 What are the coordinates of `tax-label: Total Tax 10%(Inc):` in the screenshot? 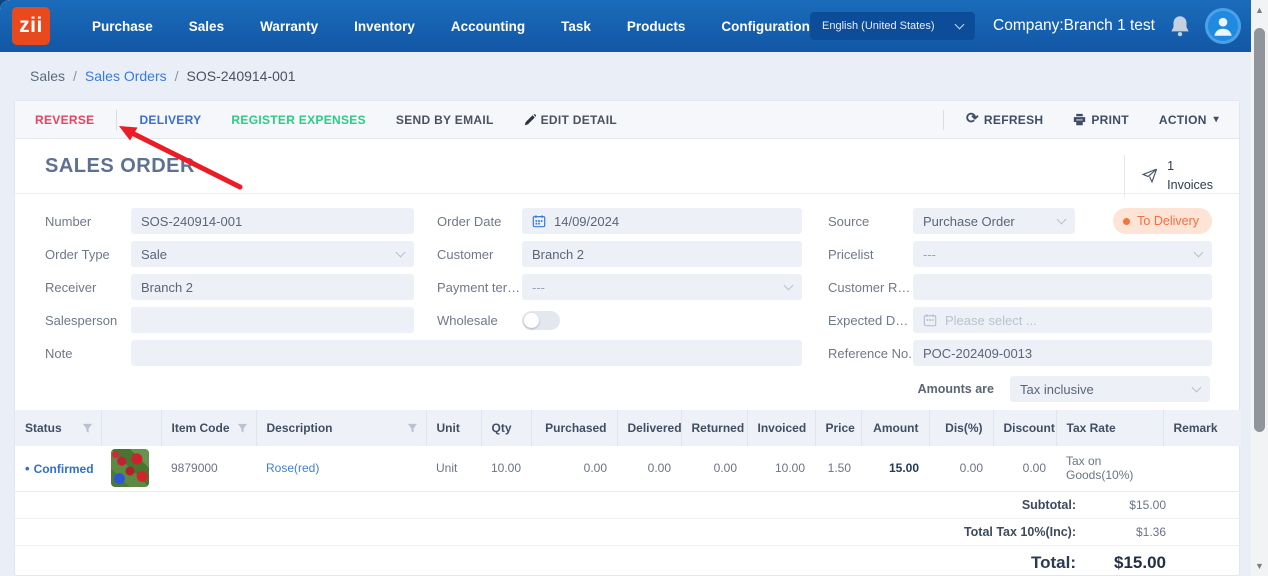 It's located at (1019, 531).